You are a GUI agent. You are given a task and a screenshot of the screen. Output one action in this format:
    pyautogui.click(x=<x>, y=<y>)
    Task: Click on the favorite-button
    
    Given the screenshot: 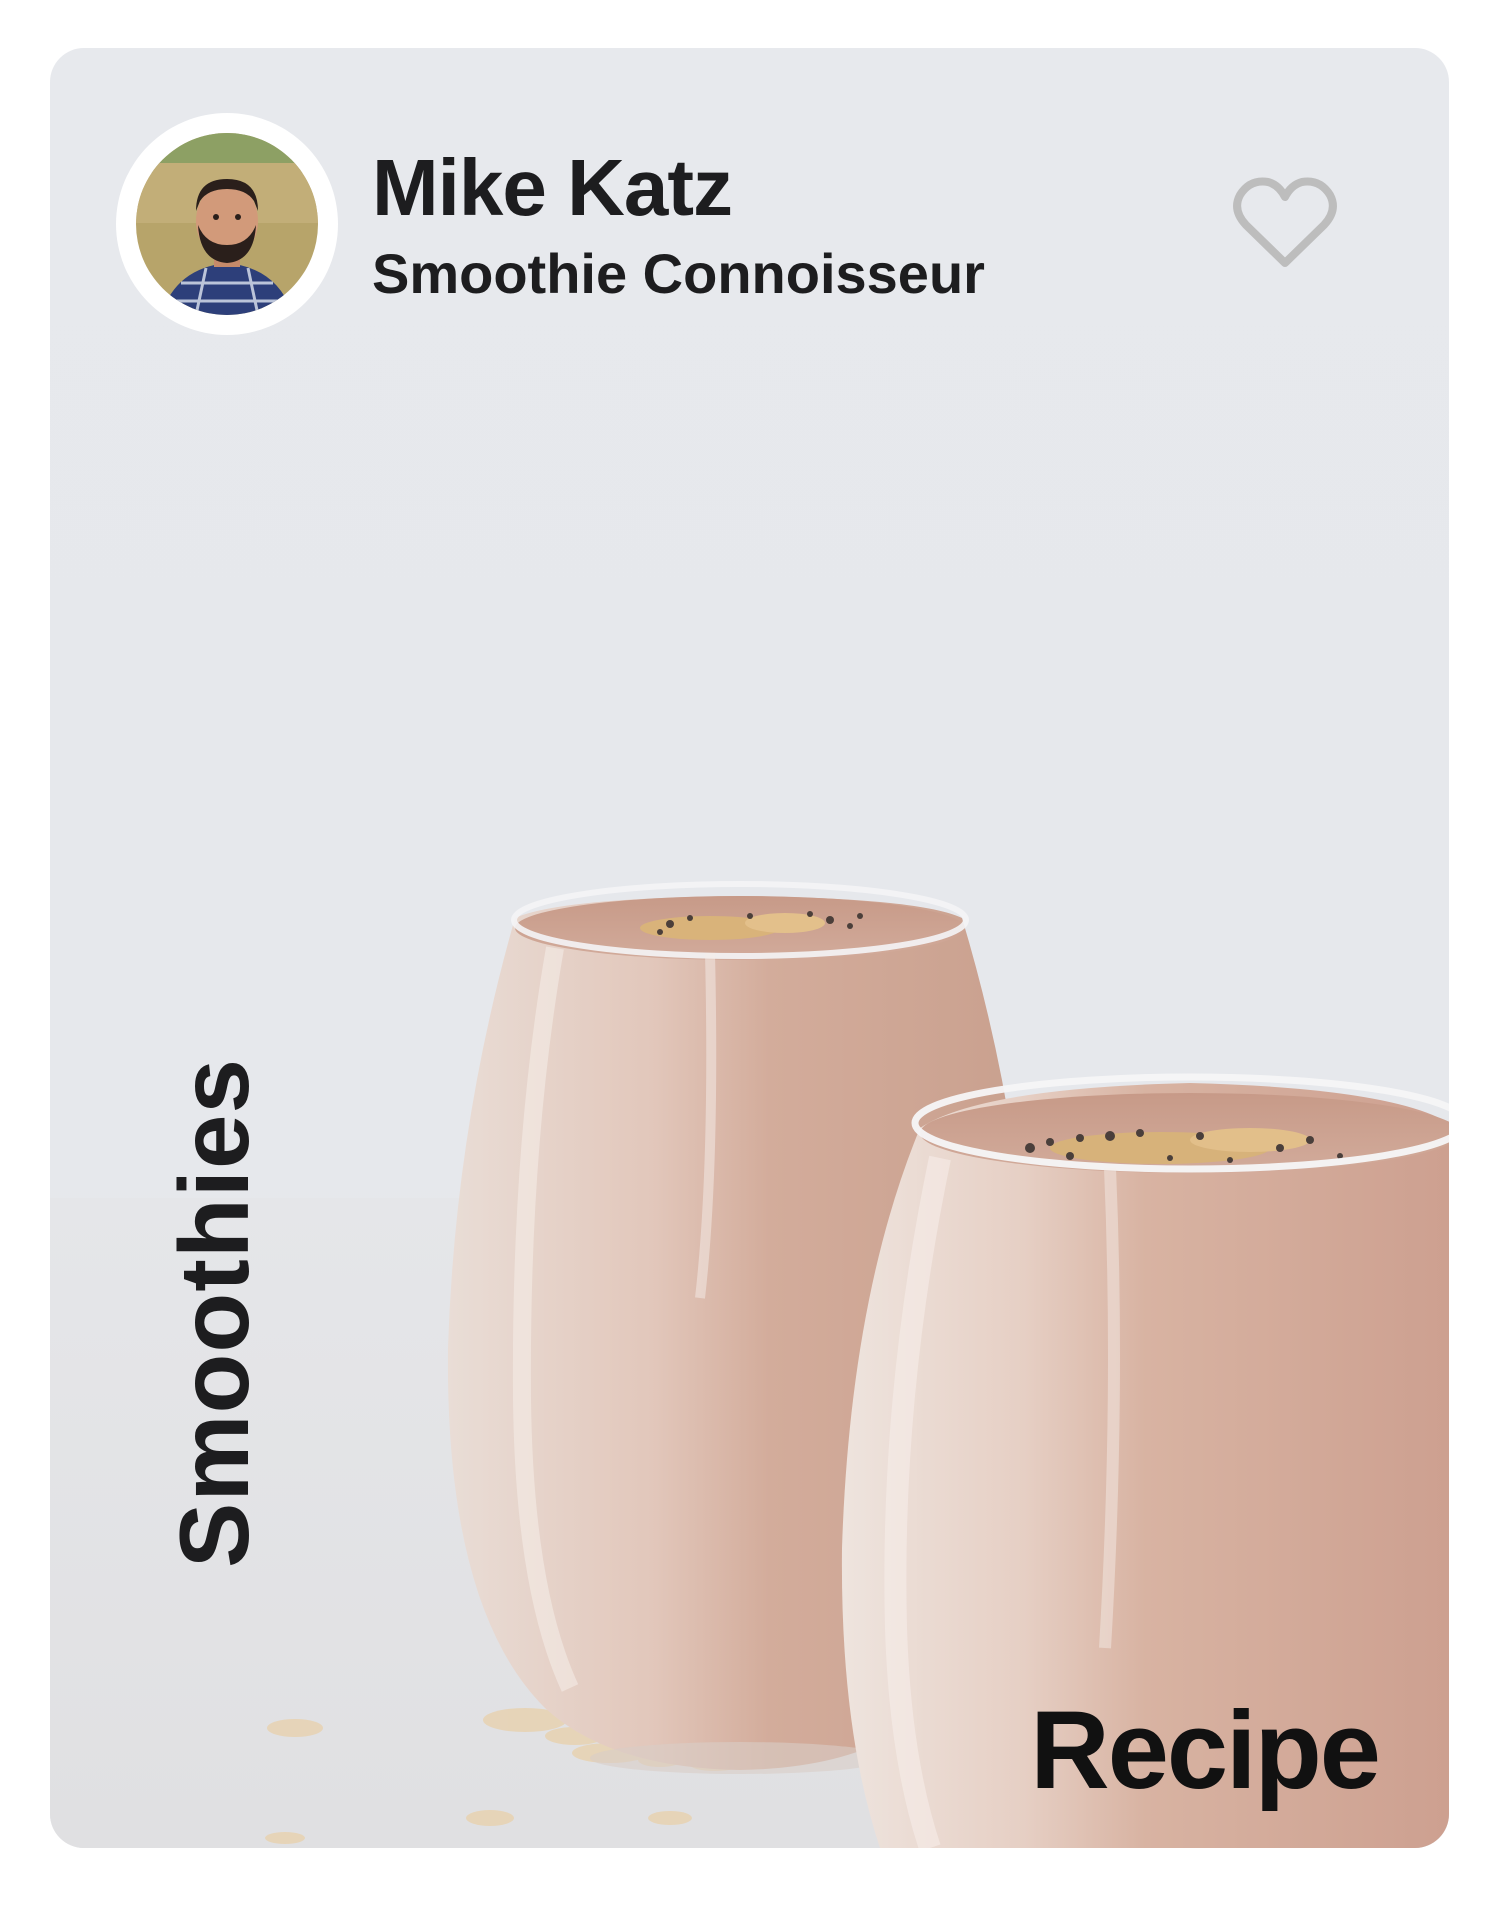 What is the action you would take?
    pyautogui.click(x=1285, y=223)
    